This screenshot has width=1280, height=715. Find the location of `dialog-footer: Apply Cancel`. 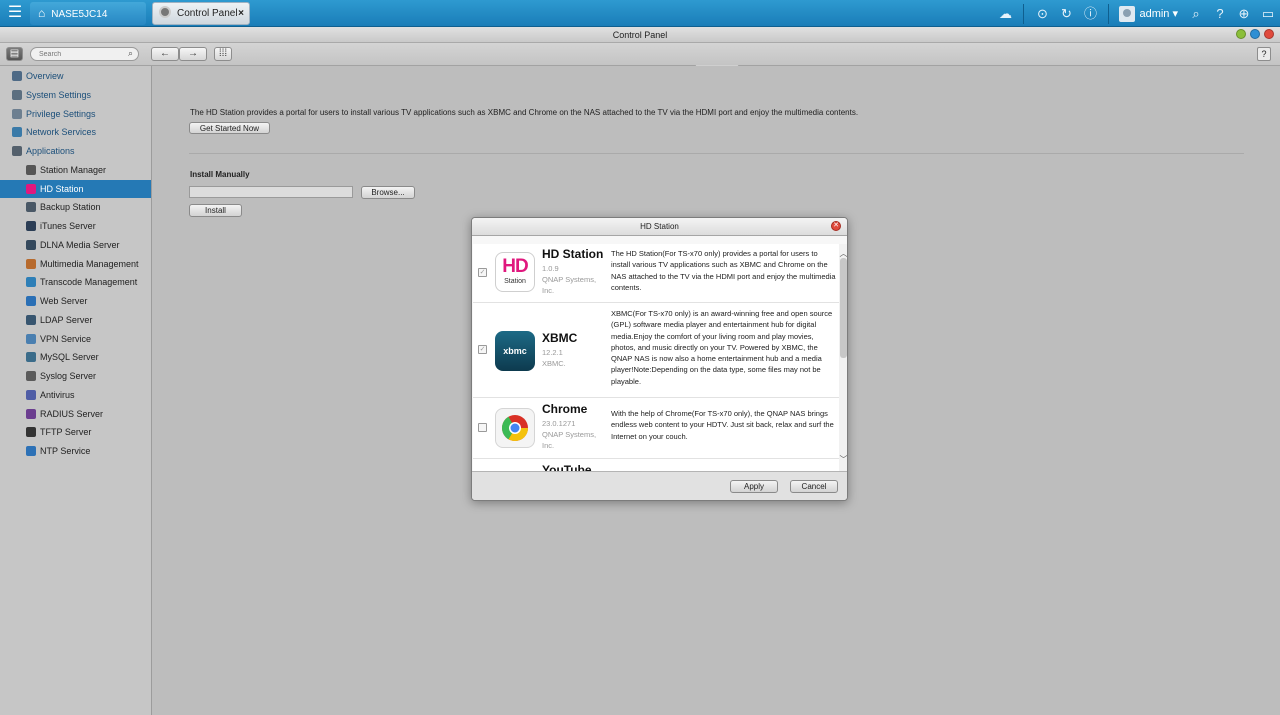

dialog-footer: Apply Cancel is located at coordinates (659, 485).